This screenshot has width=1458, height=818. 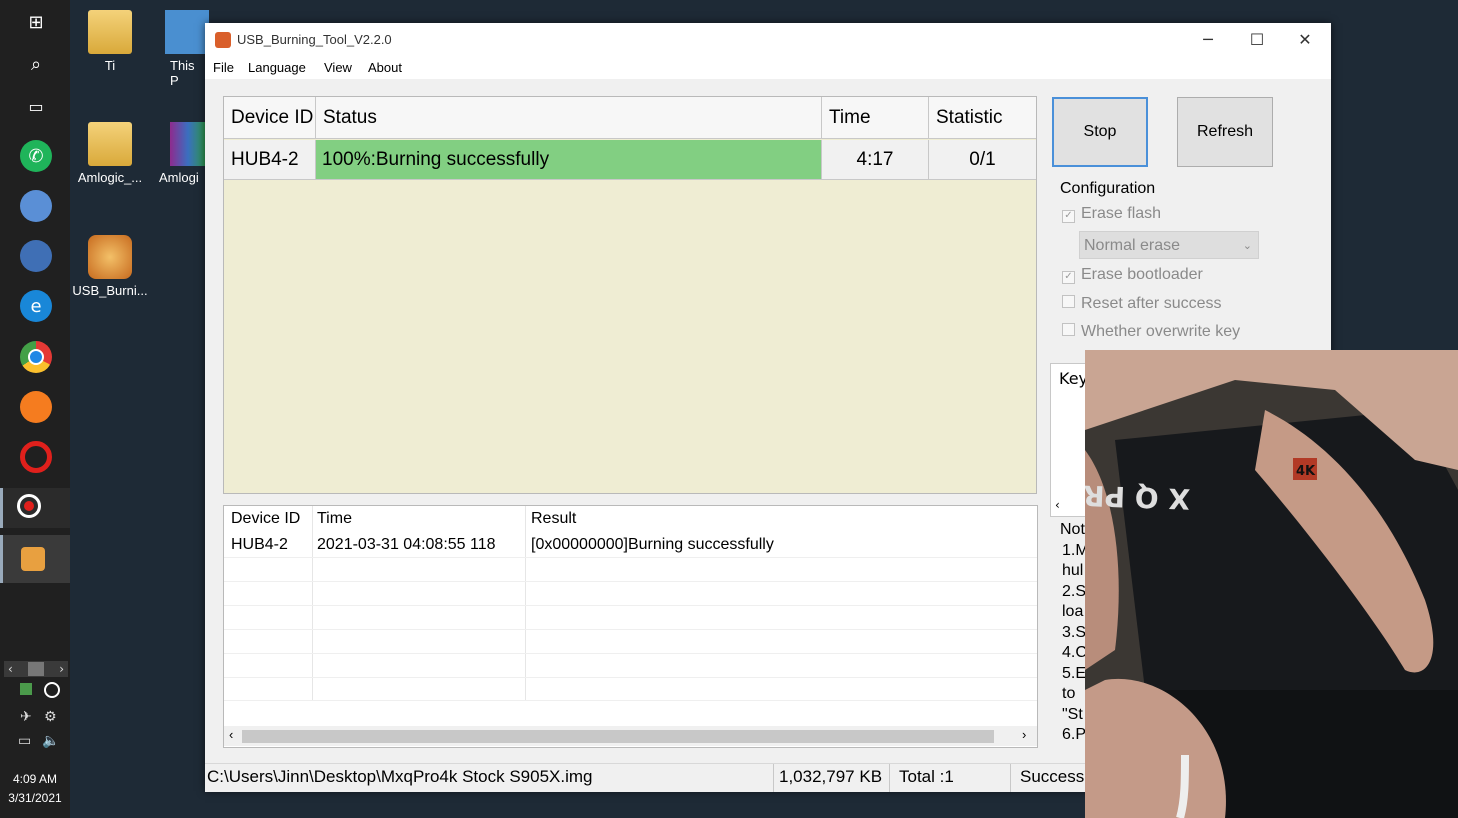 What do you see at coordinates (1225, 132) in the screenshot?
I see `refresh-button: Refresh` at bounding box center [1225, 132].